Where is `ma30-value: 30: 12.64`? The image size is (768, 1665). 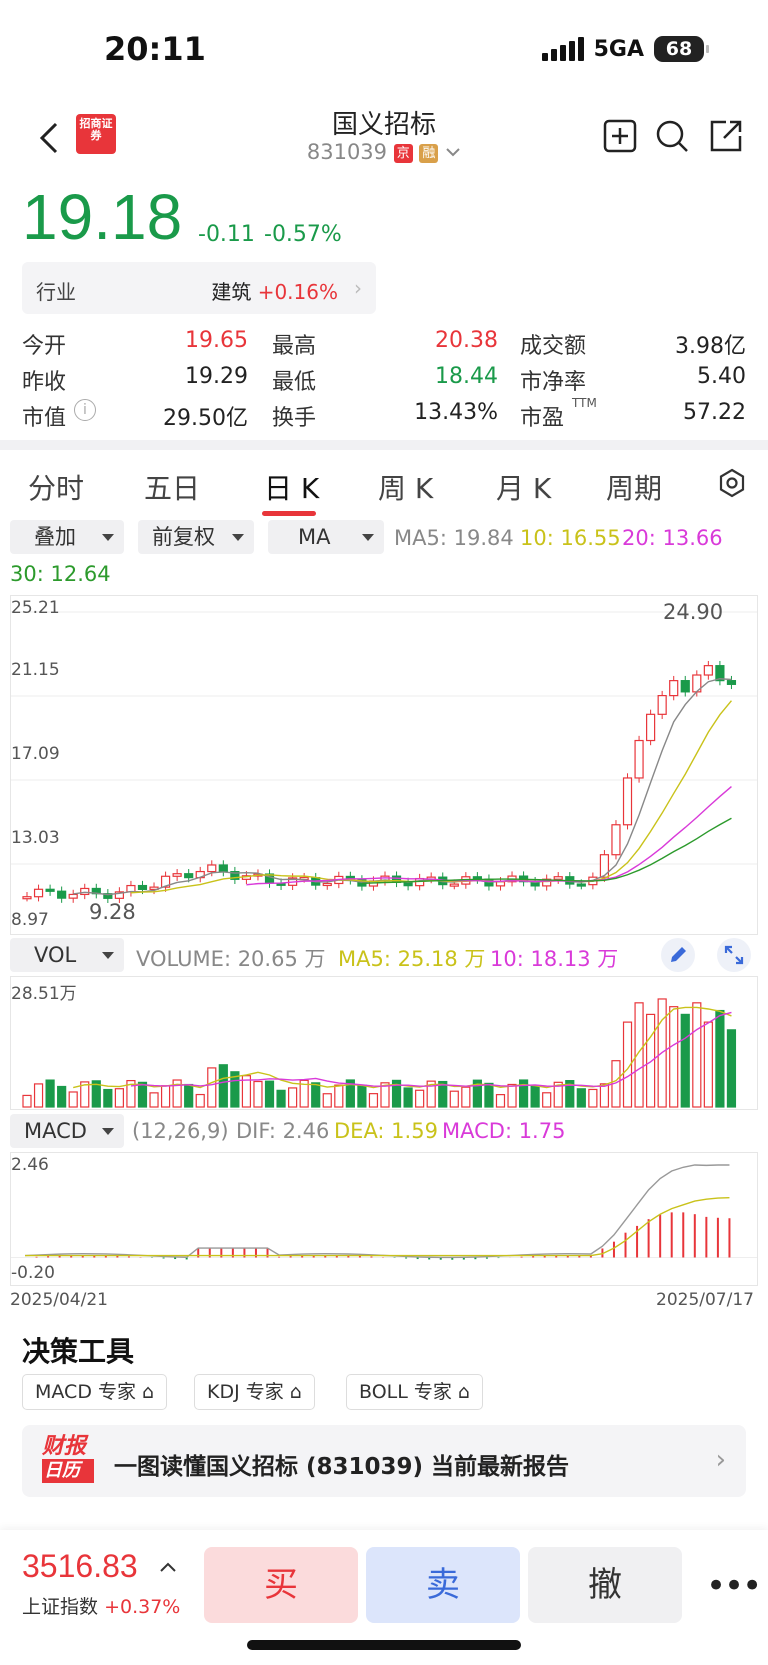
ma30-value: 30: 12.64 is located at coordinates (60, 574).